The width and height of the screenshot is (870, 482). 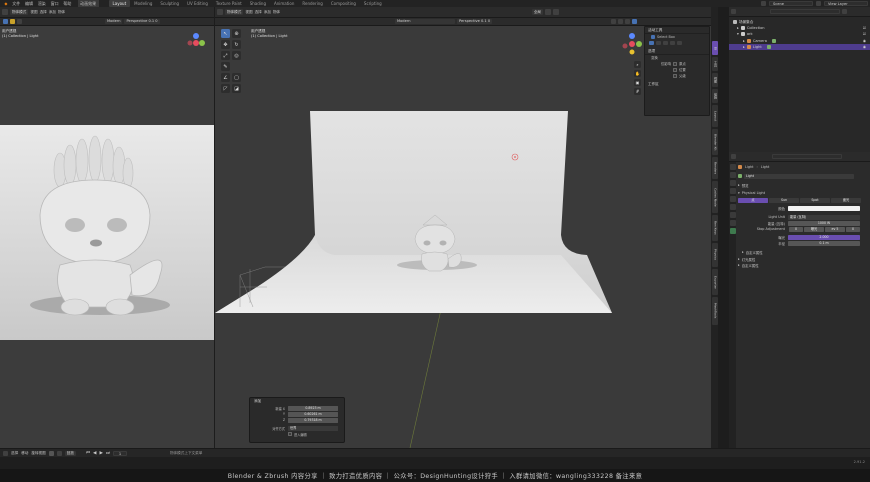 I want to click on camera-view-icon: ▣, so click(x=637, y=82).